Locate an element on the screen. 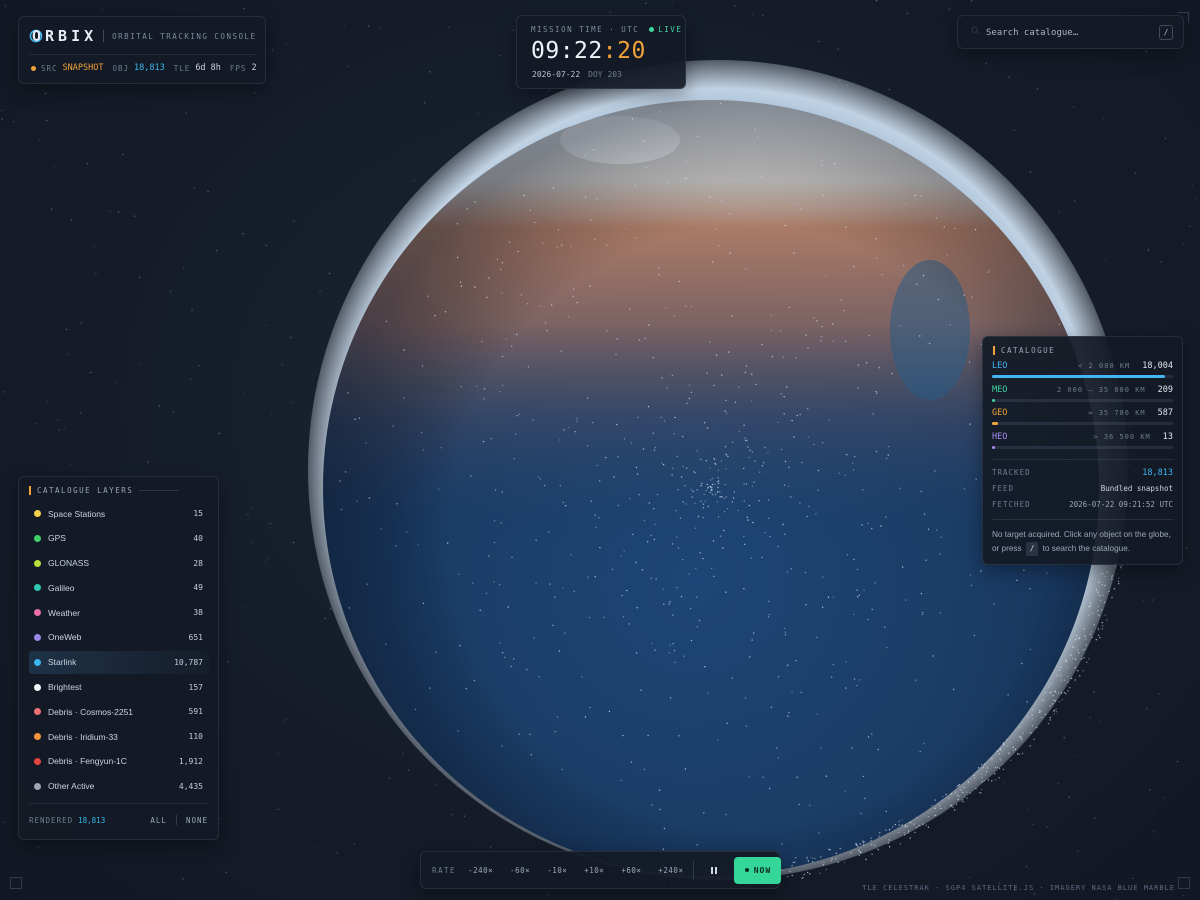 The image size is (1200, 900). layer-item: Galileo 49 is located at coordinates (119, 587).